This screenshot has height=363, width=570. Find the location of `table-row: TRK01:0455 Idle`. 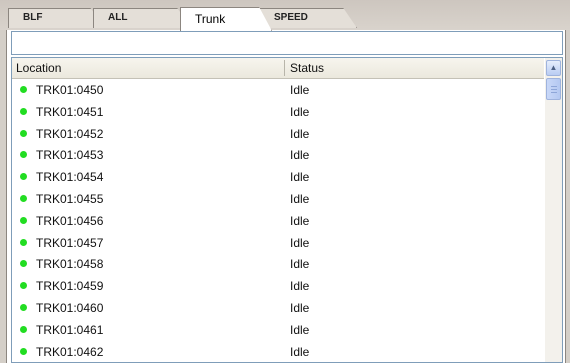

table-row: TRK01:0455 Idle is located at coordinates (278, 199).